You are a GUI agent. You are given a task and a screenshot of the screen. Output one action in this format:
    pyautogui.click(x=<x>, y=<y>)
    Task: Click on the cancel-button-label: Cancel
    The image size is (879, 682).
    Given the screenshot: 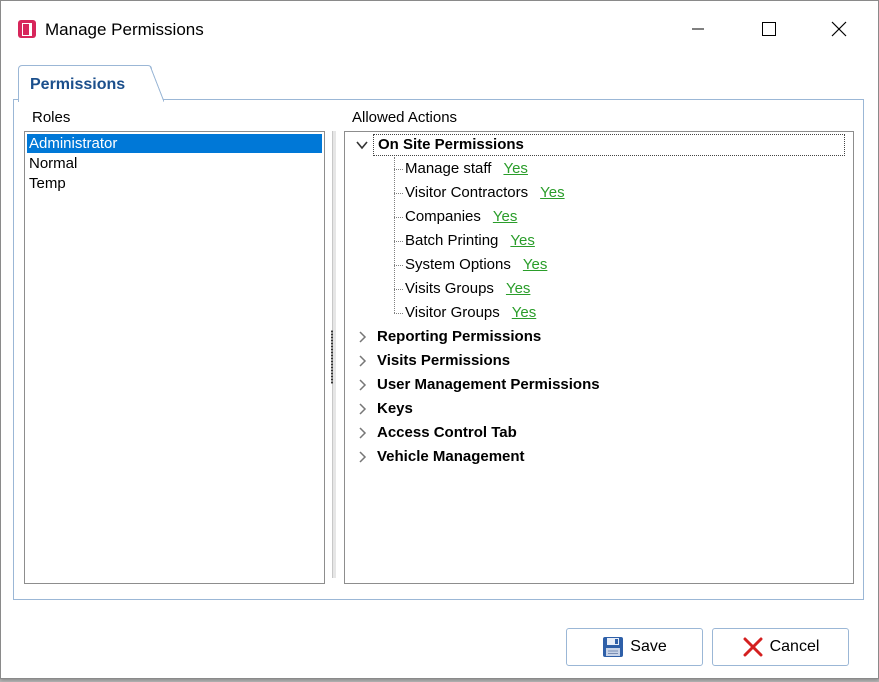 What is the action you would take?
    pyautogui.click(x=794, y=646)
    